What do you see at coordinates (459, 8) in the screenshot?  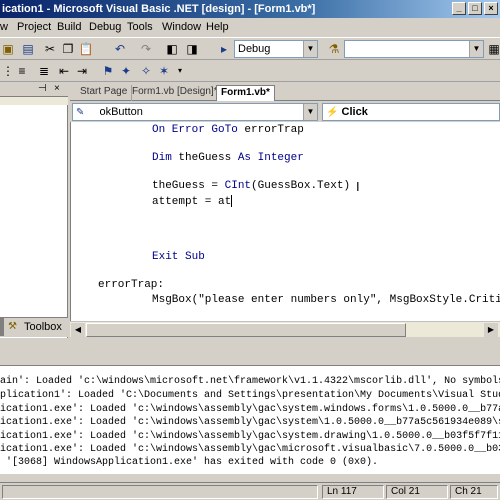 I see `minimize-button: _` at bounding box center [459, 8].